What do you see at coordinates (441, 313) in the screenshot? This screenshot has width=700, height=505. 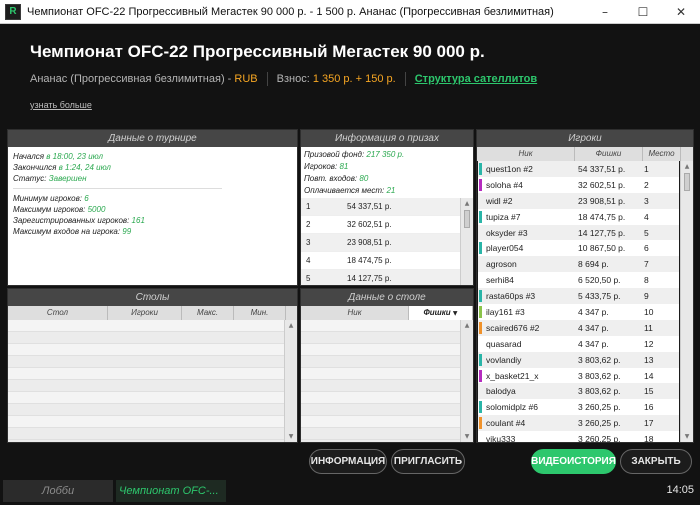 I see `col-chips: Фишки ▼` at bounding box center [441, 313].